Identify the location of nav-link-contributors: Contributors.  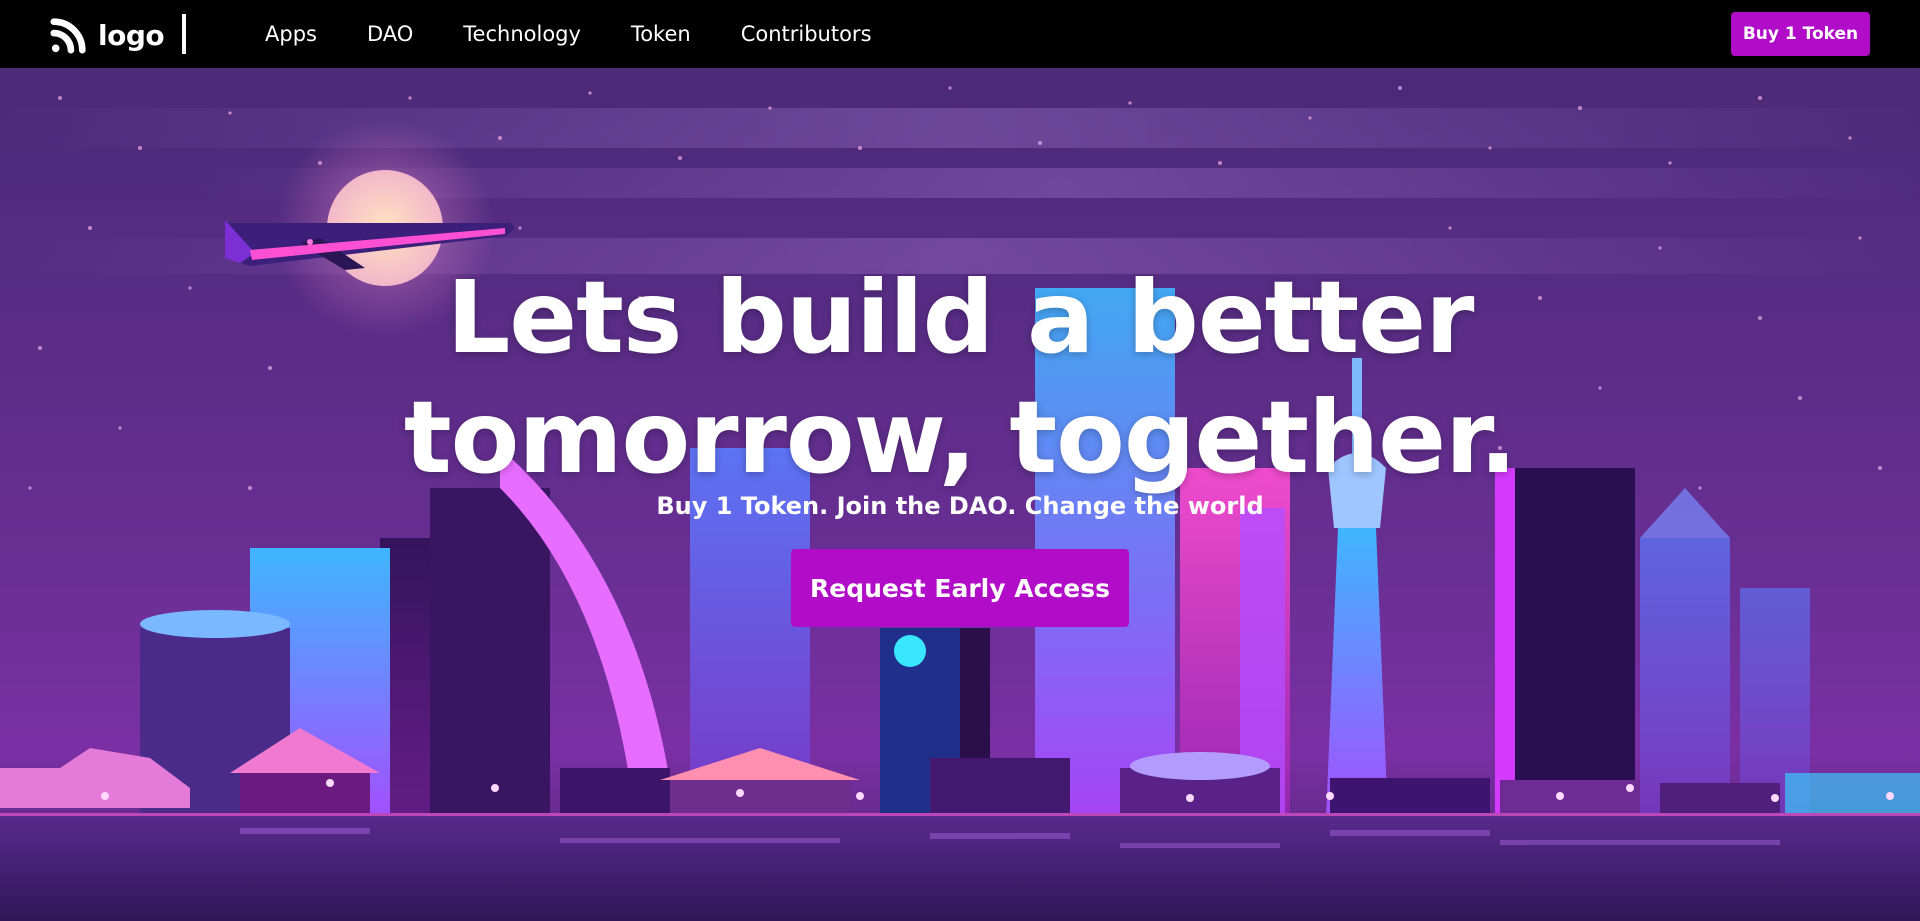
(806, 34).